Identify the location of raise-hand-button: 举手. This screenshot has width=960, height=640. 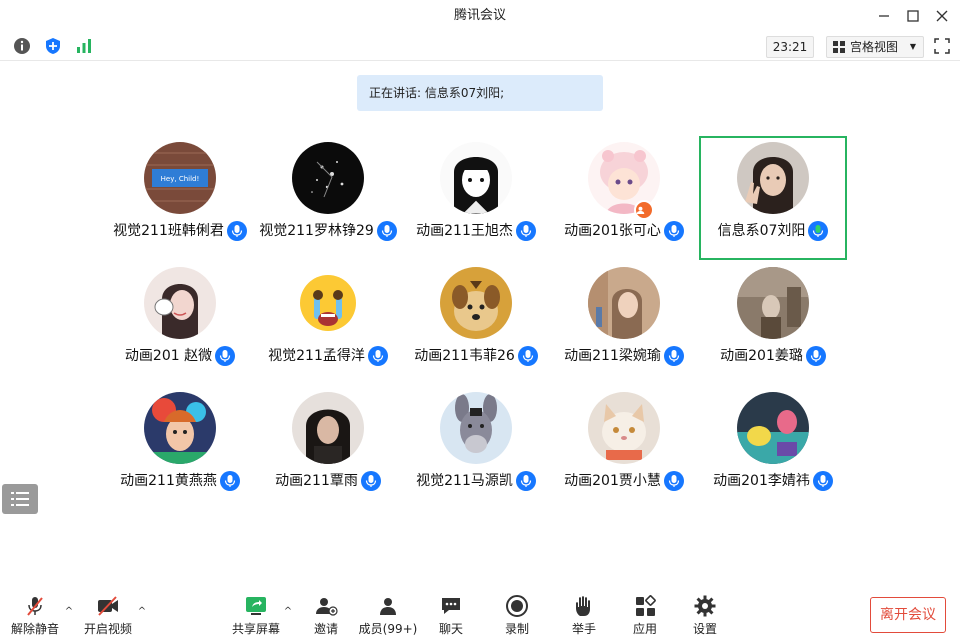
(584, 614).